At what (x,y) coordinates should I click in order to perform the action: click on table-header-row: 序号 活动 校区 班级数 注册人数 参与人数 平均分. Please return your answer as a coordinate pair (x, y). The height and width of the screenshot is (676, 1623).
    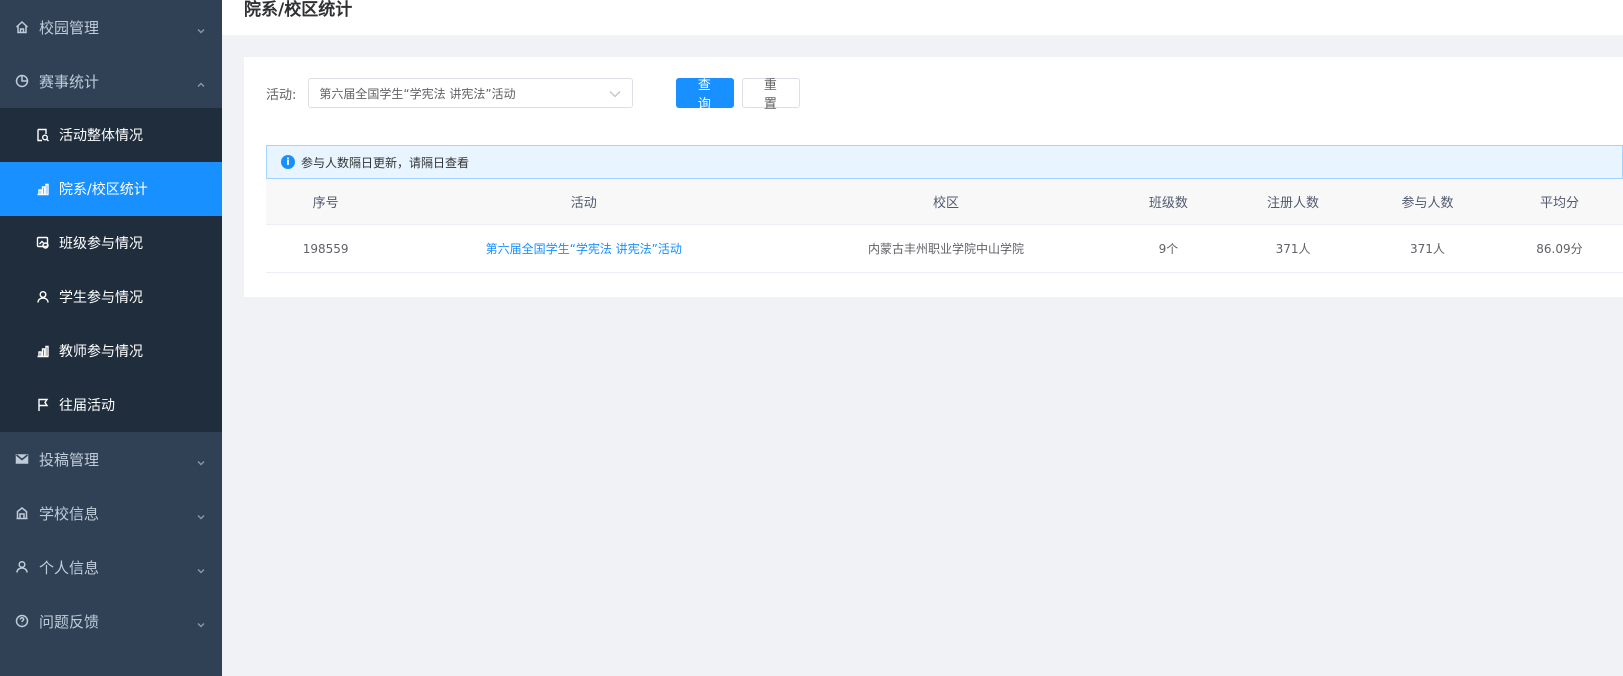
    Looking at the image, I should click on (944, 202).